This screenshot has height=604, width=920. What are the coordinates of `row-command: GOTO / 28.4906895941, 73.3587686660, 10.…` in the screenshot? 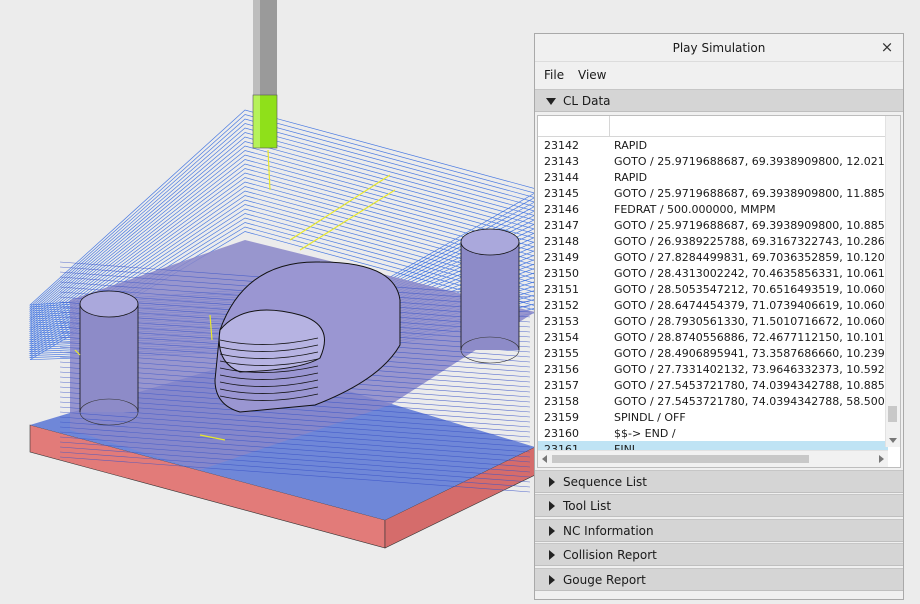 It's located at (751, 353).